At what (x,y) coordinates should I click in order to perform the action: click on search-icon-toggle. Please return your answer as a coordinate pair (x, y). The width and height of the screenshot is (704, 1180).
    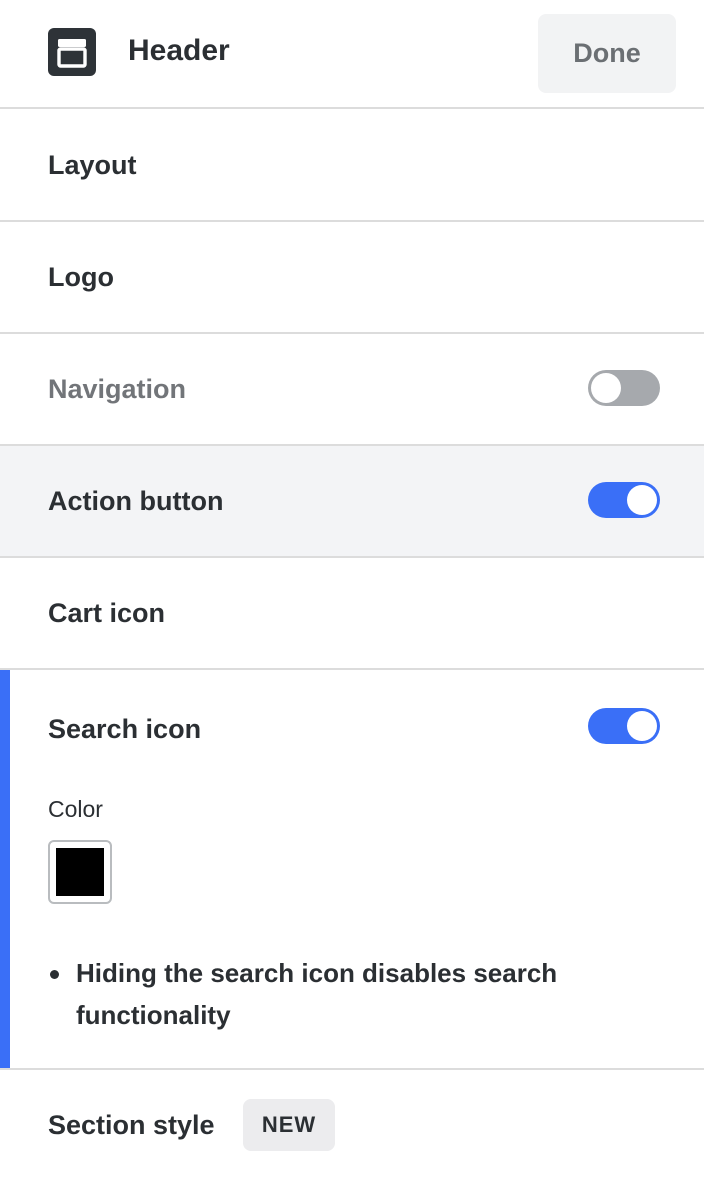
    Looking at the image, I should click on (624, 726).